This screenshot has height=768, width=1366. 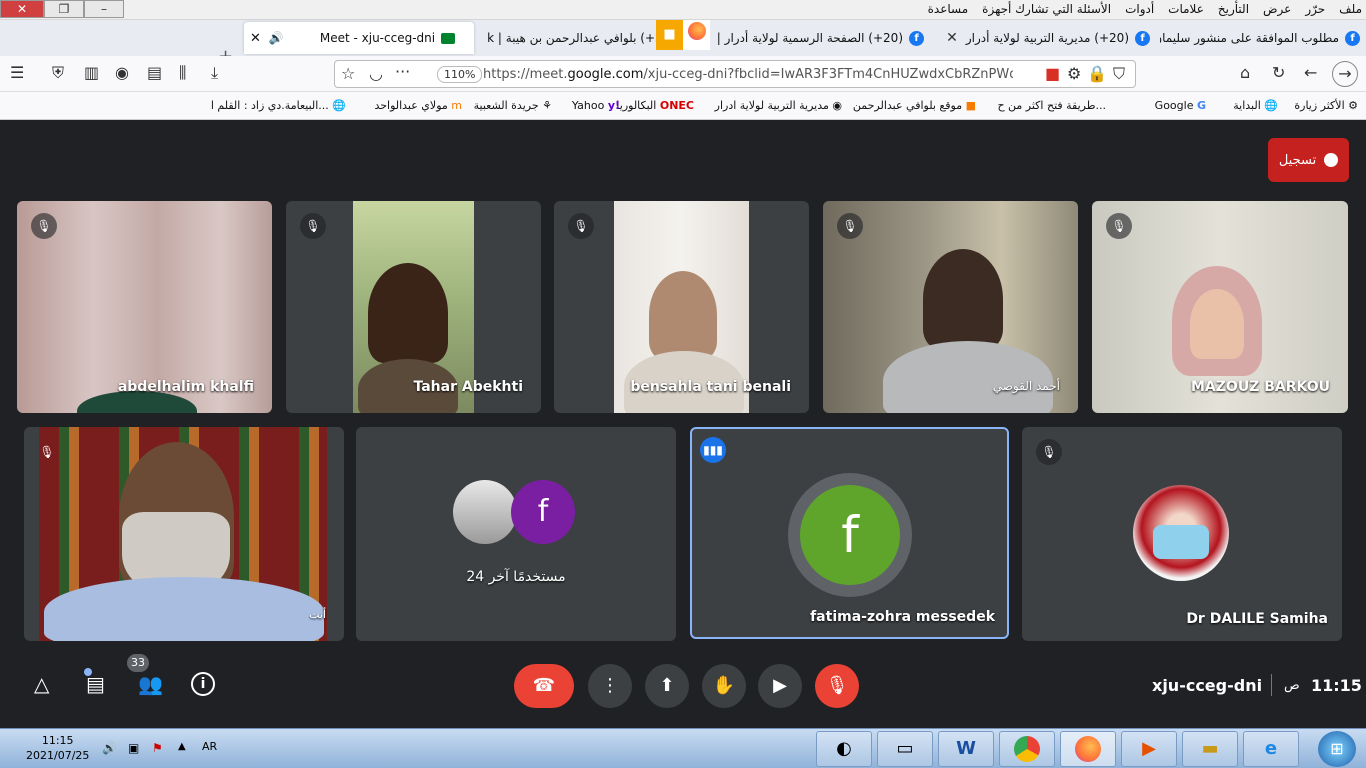 I want to click on back-icon: ←, so click(x=1310, y=73).